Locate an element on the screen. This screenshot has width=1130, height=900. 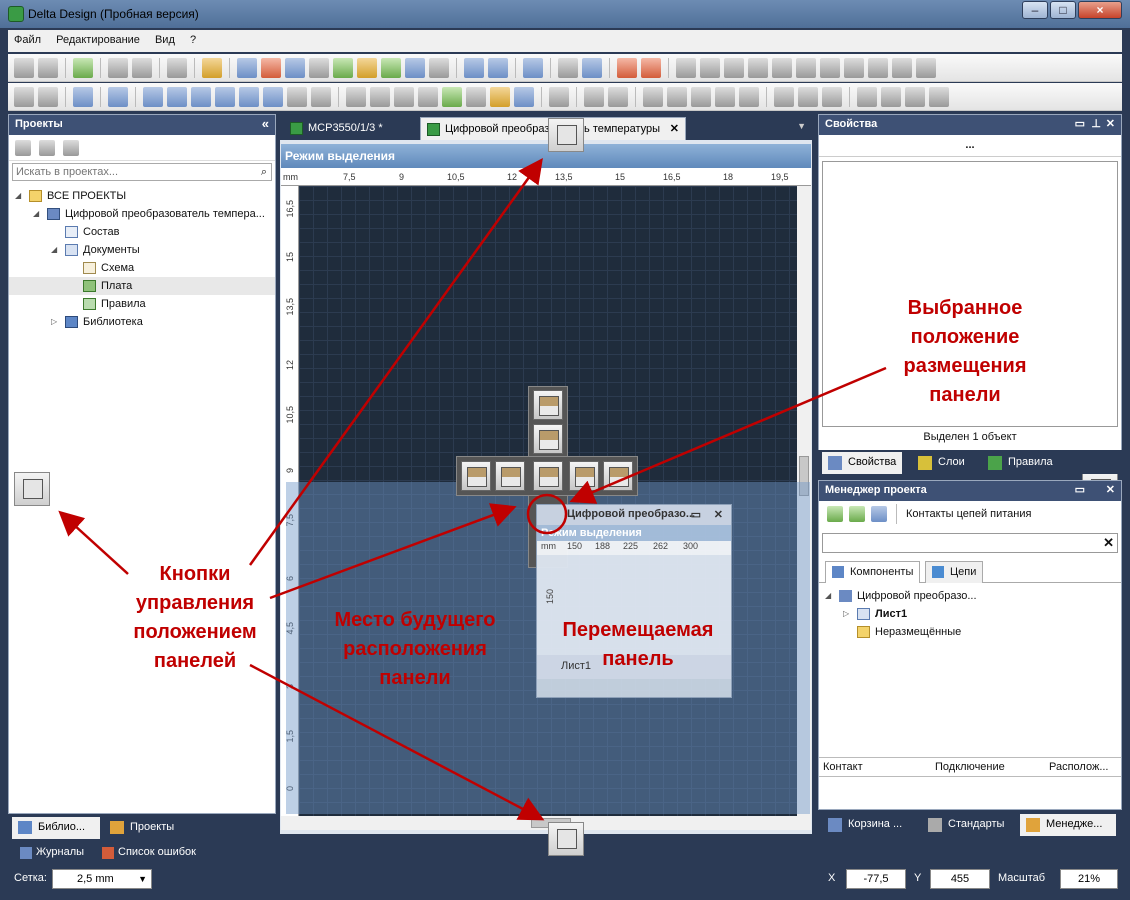
annotation-control-buttons: Кнопки управления положением панелей is located at coordinates (195, 617).